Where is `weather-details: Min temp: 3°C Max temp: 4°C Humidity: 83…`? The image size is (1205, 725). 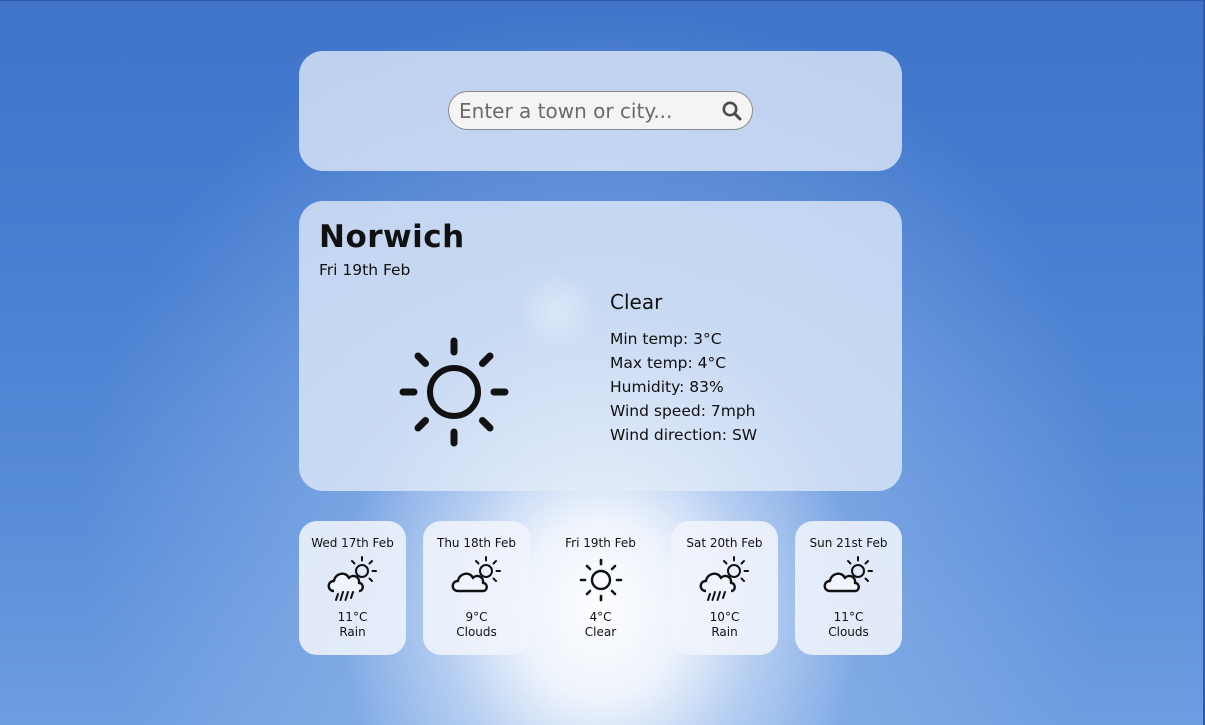
weather-details: Min temp: 3°C Max temp: 4°C Humidity: 83… is located at coordinates (683, 387).